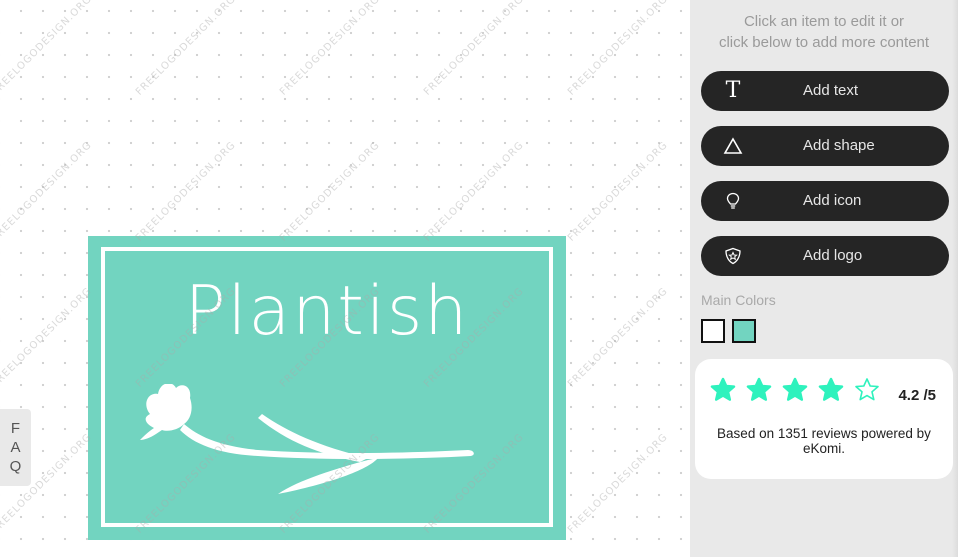 The image size is (958, 557). Describe the element at coordinates (738, 300) in the screenshot. I see `main-colors-label: Main Colors` at that location.